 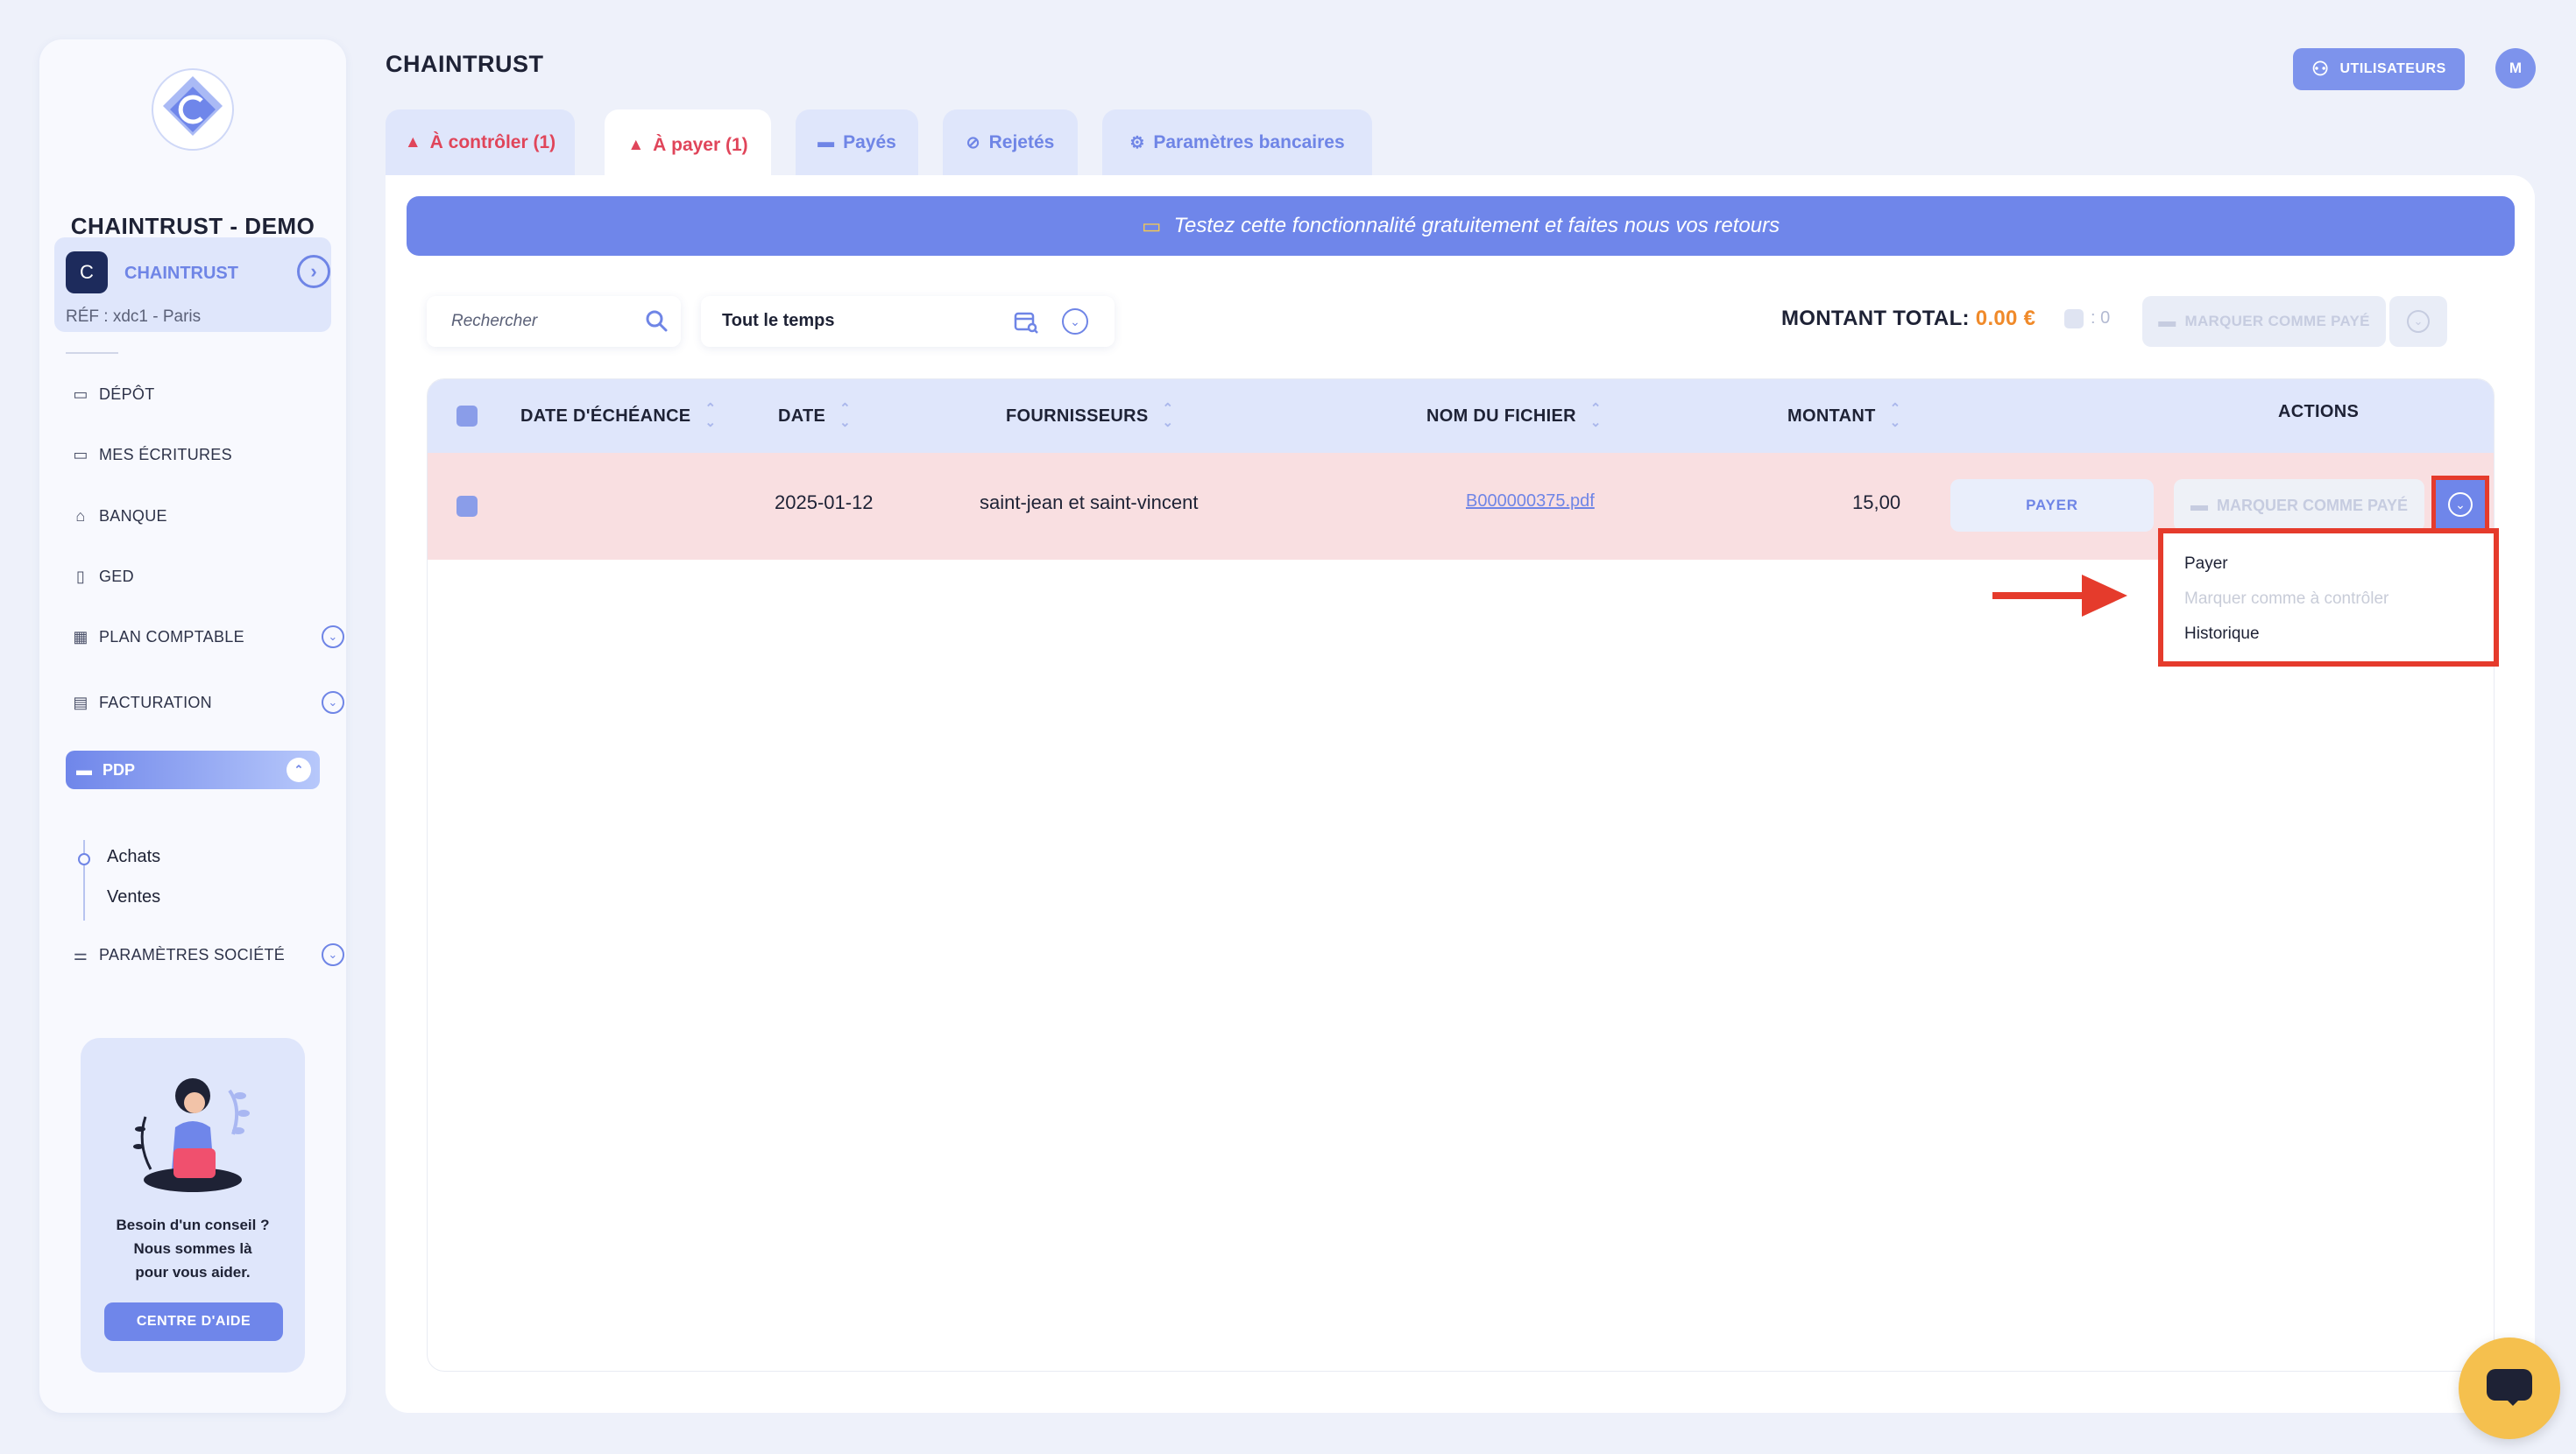 I want to click on sidebar-item-depot: ▭ DÉPÔT, so click(x=113, y=394).